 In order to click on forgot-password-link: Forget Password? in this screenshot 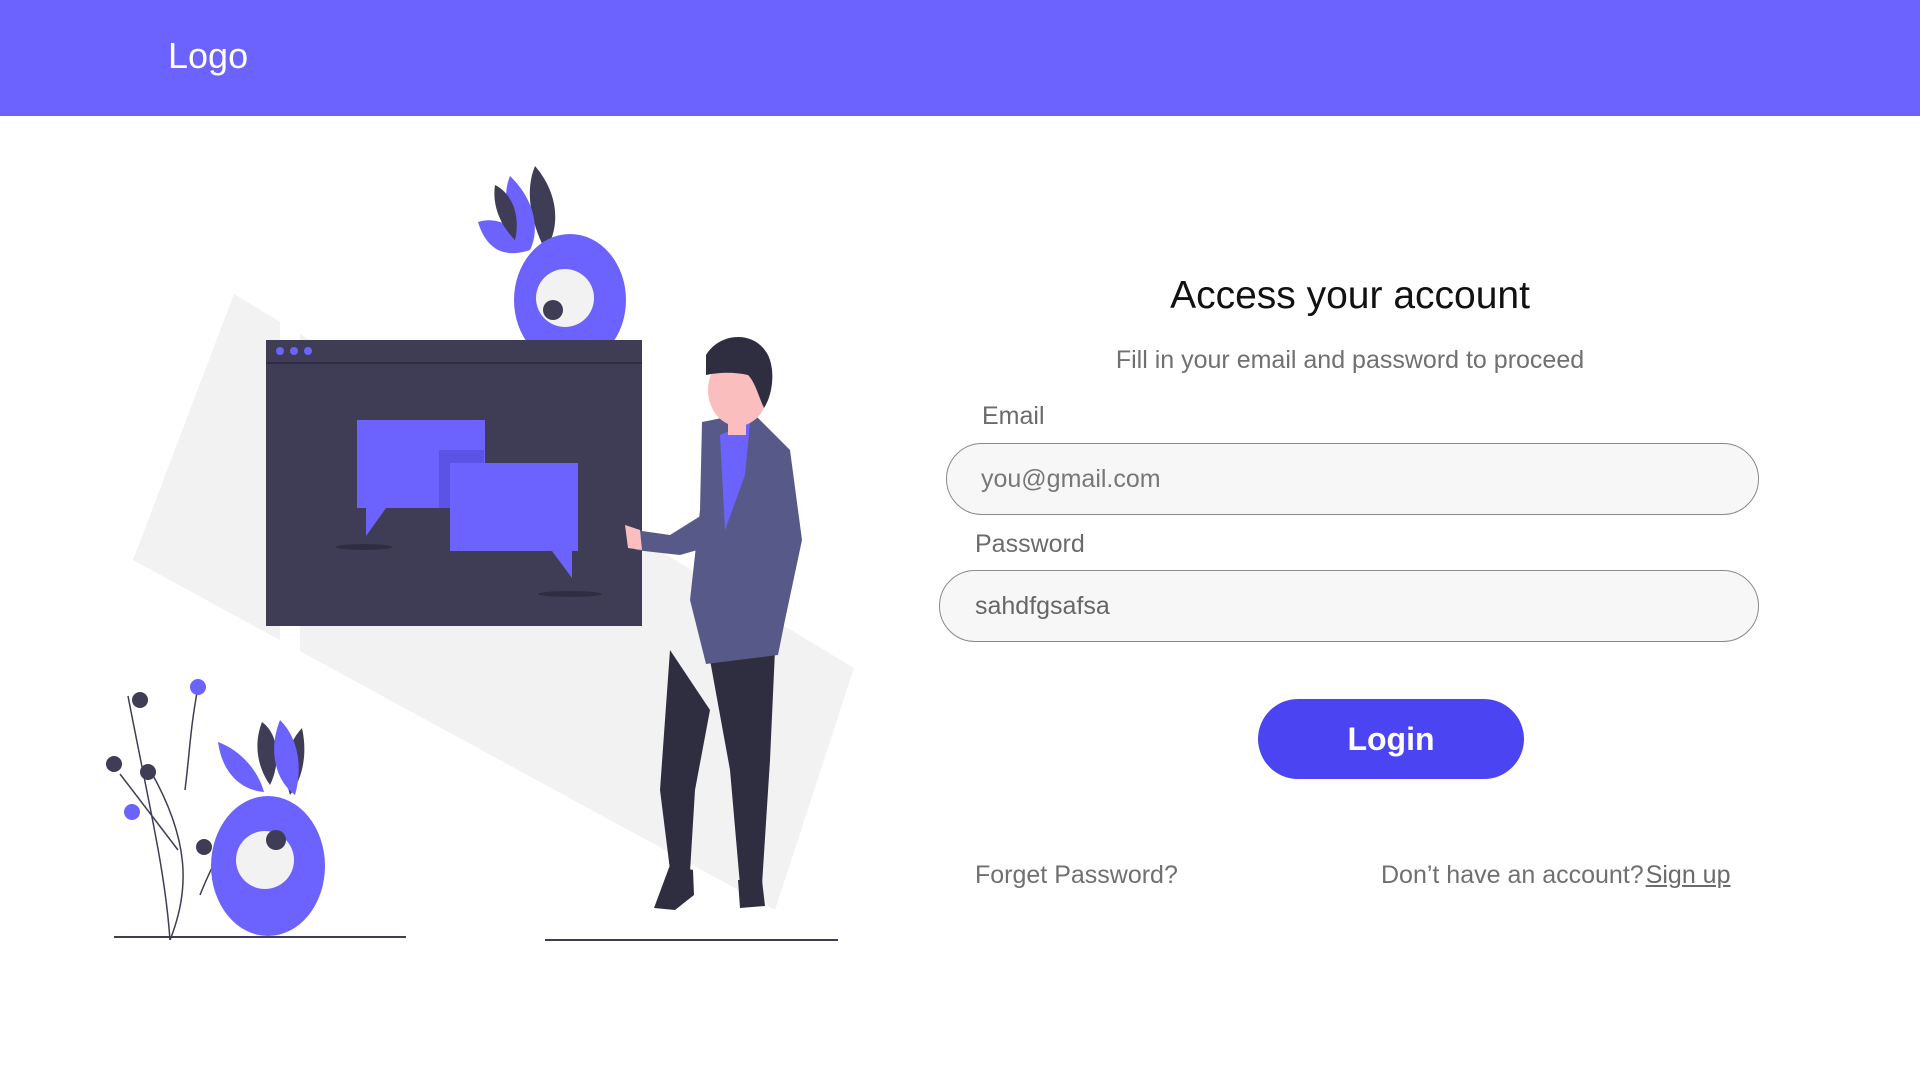, I will do `click(1076, 875)`.